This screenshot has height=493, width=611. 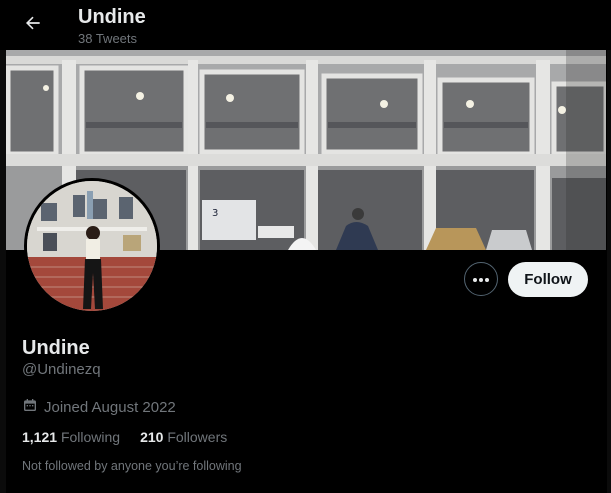 I want to click on following-link: 1,121 Following, so click(x=71, y=437).